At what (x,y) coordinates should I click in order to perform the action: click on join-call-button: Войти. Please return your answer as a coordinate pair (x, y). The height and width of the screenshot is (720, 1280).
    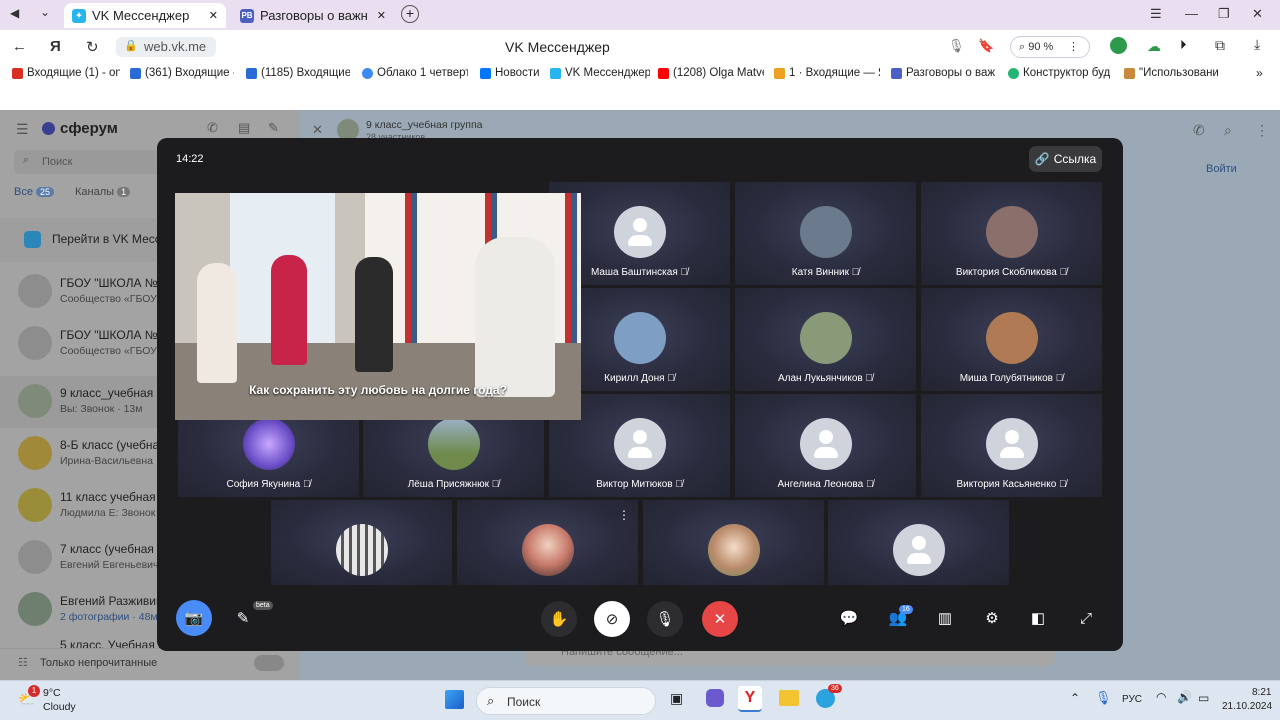
    Looking at the image, I should click on (1221, 169).